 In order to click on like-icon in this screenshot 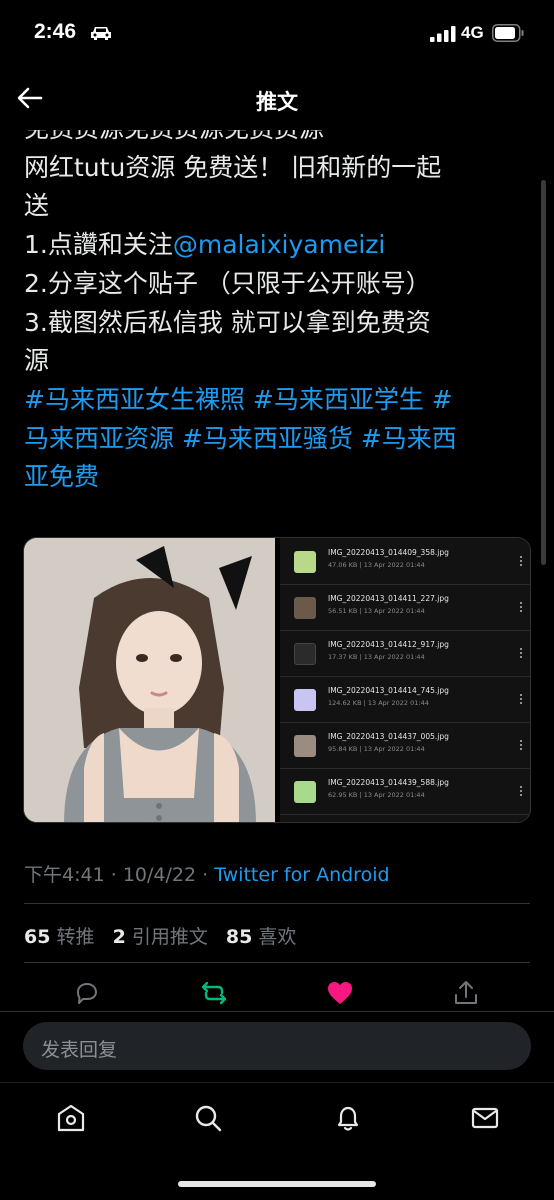, I will do `click(340, 993)`.